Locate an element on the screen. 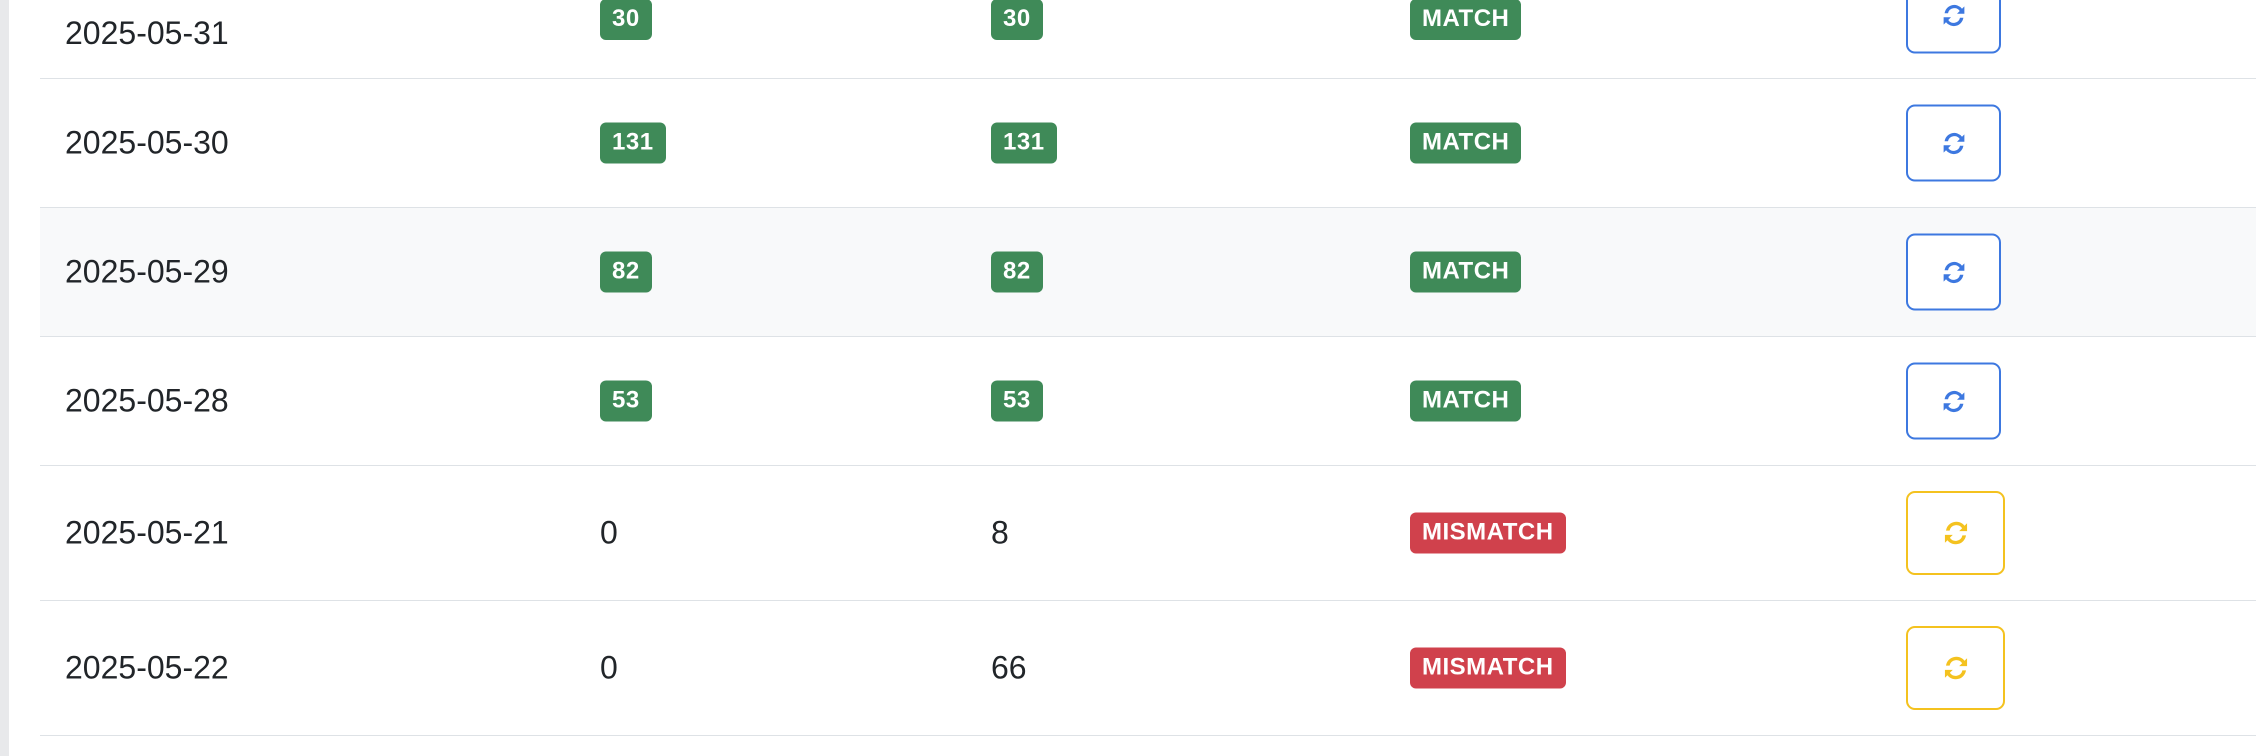 This screenshot has height=756, width=2256. row-date: 2025-05-22 is located at coordinates (147, 667).